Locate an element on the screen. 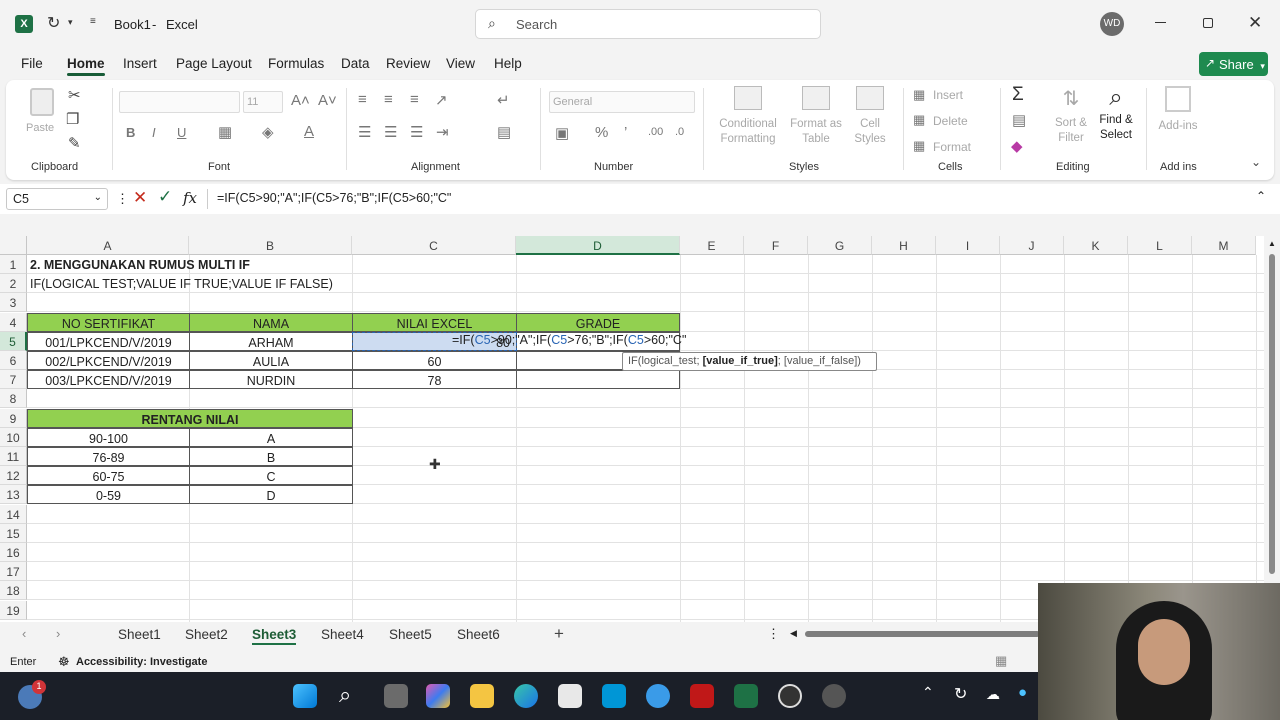 Image resolution: width=1280 pixels, height=720 pixels. format-cells-icon: ▦ is located at coordinates (919, 146).